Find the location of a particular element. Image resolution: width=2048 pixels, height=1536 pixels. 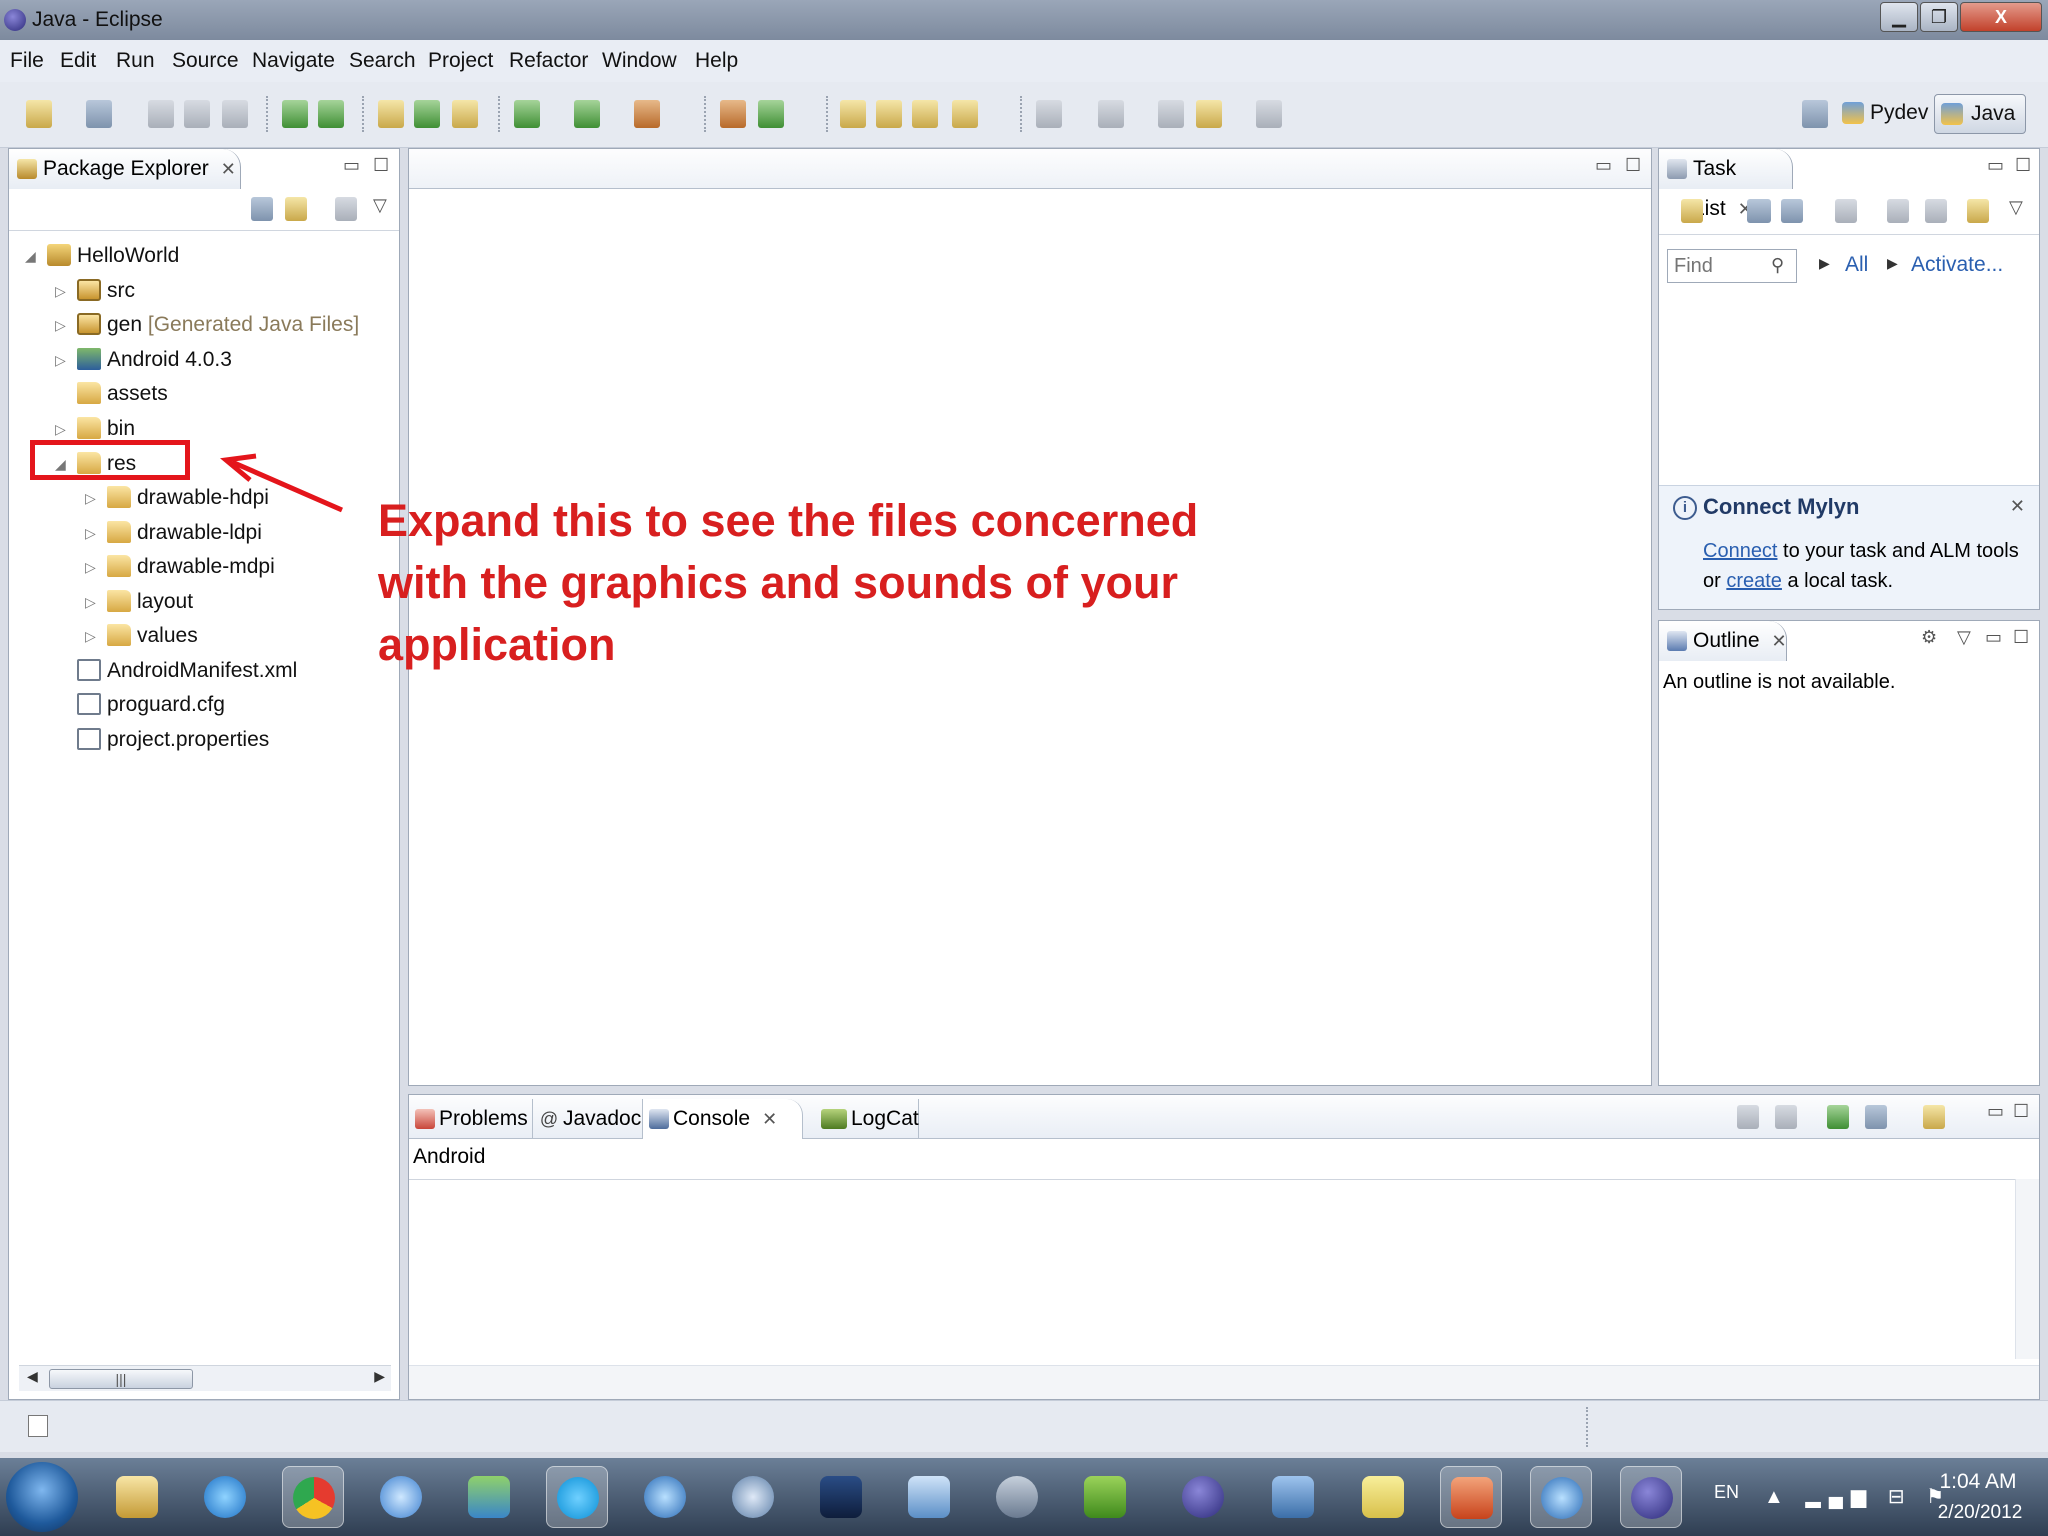

perspective-pydev: Pydev is located at coordinates (1882, 114).